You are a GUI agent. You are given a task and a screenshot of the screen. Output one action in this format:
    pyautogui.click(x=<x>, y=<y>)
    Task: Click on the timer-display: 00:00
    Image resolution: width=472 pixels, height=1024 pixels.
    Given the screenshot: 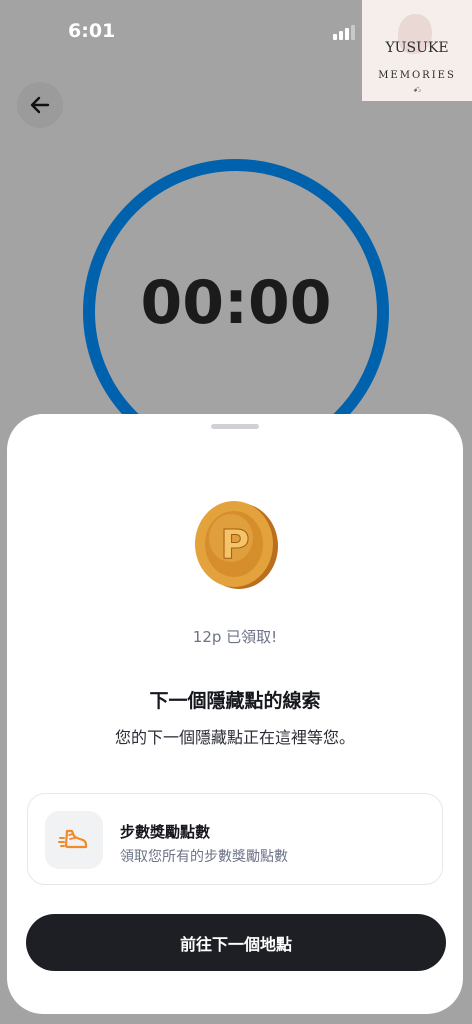 What is the action you would take?
    pyautogui.click(x=236, y=303)
    